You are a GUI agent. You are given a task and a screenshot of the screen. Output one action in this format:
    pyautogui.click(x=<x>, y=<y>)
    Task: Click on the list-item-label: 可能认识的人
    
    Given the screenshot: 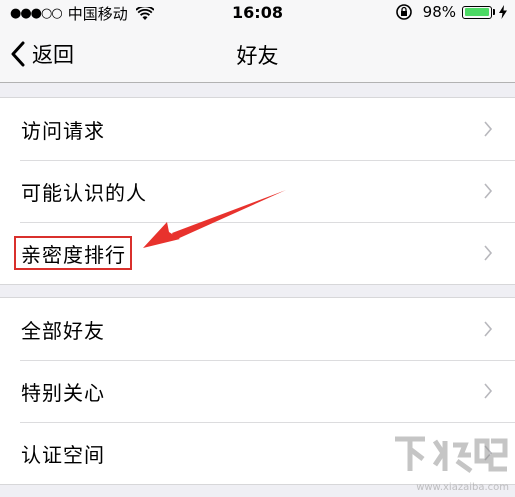 What is the action you would take?
    pyautogui.click(x=84, y=192)
    